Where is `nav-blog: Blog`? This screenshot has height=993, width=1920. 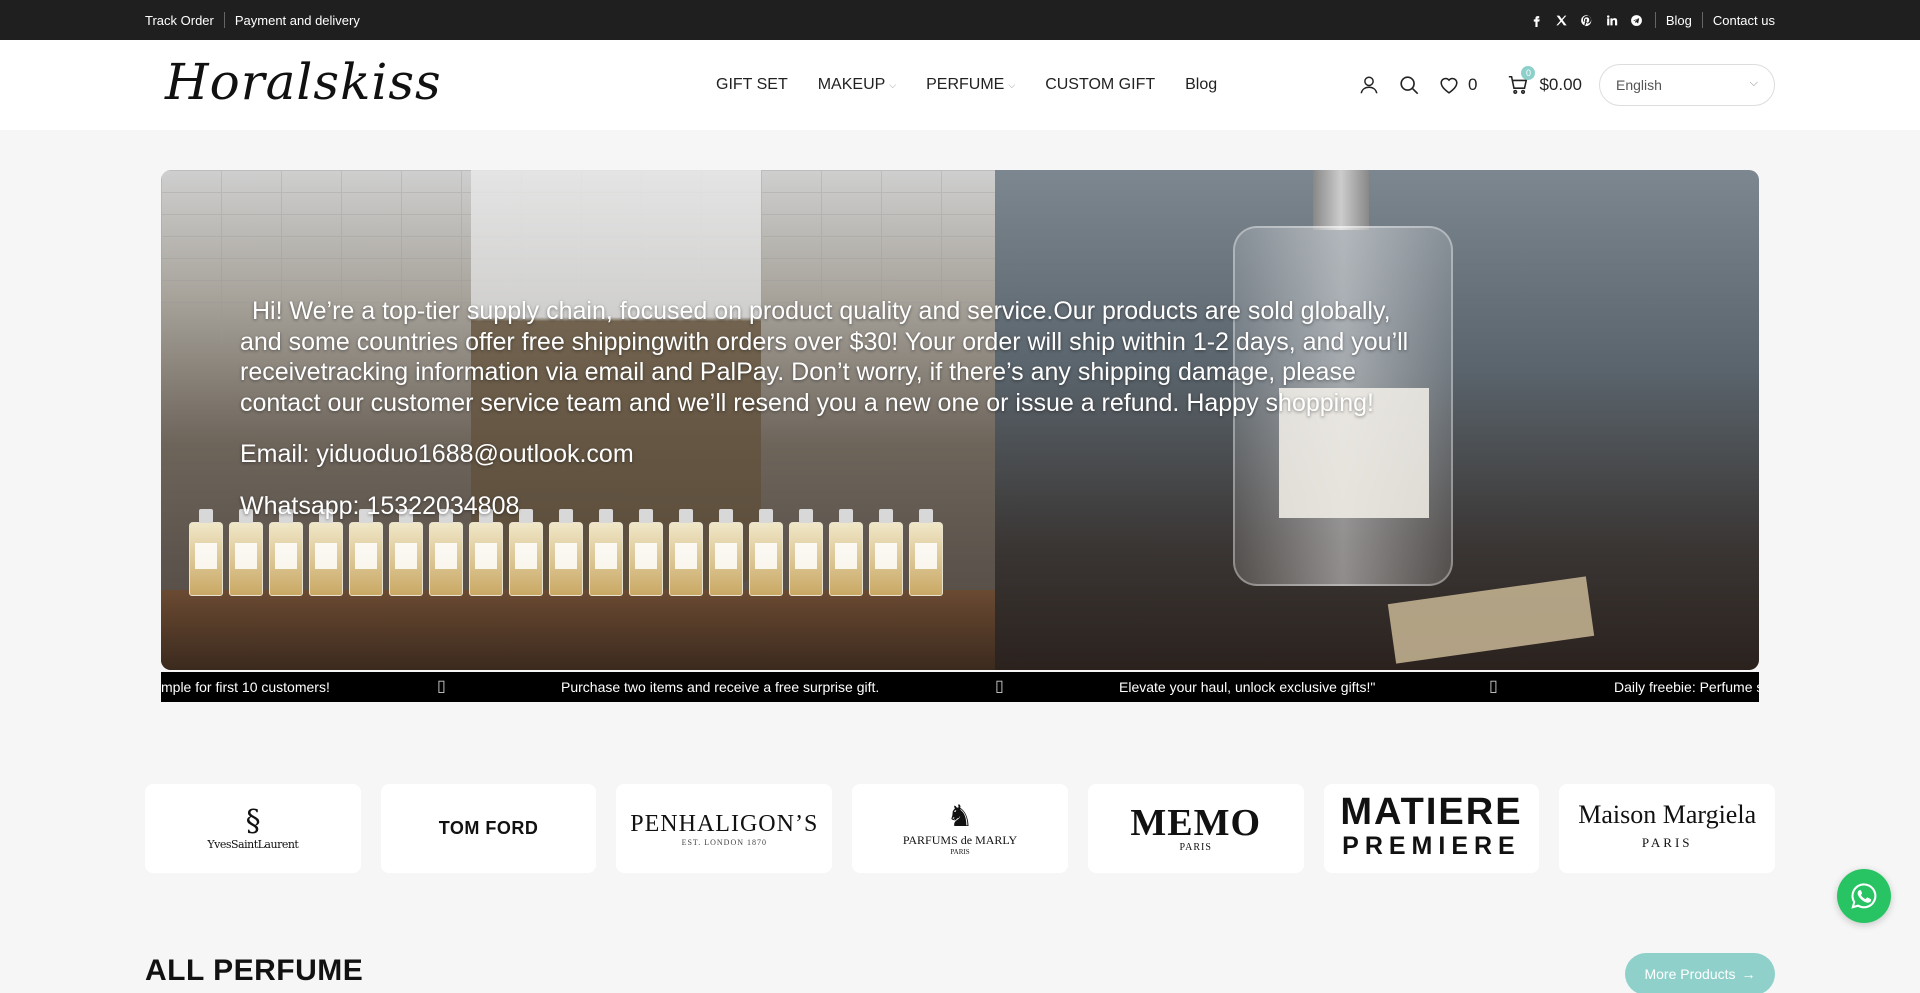 nav-blog: Blog is located at coordinates (1201, 85).